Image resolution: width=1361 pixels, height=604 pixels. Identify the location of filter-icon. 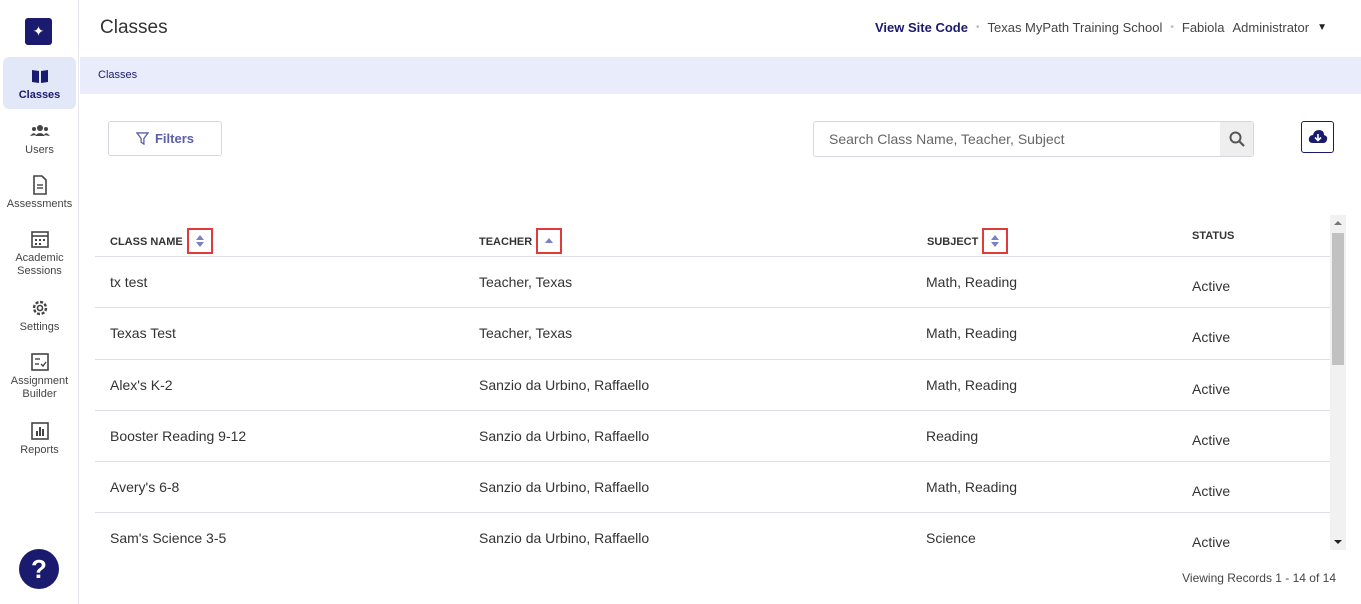
(142, 138).